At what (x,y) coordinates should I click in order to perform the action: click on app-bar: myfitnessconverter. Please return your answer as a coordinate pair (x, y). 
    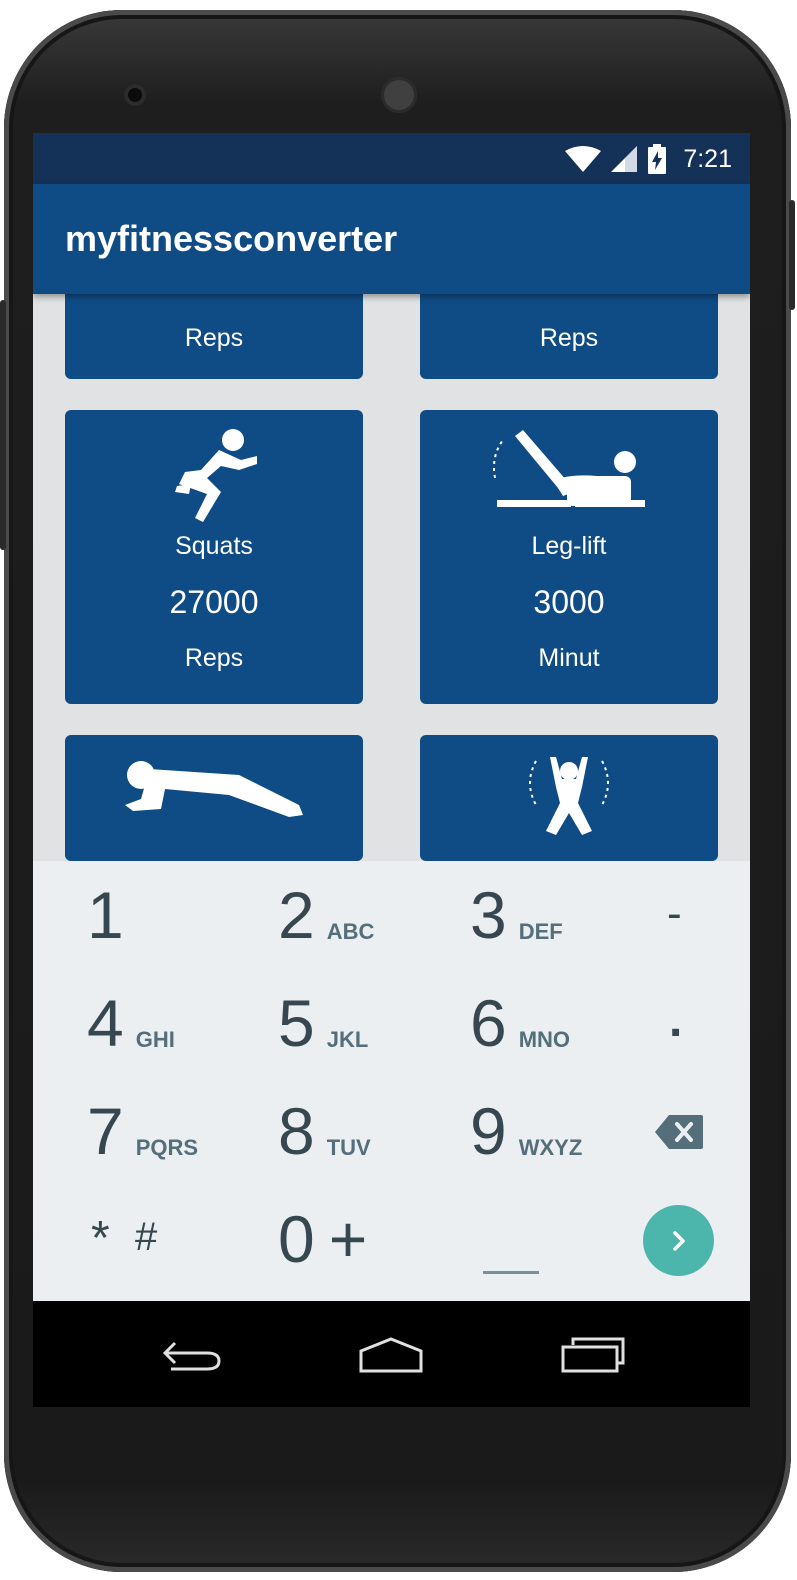
    Looking at the image, I should click on (391, 239).